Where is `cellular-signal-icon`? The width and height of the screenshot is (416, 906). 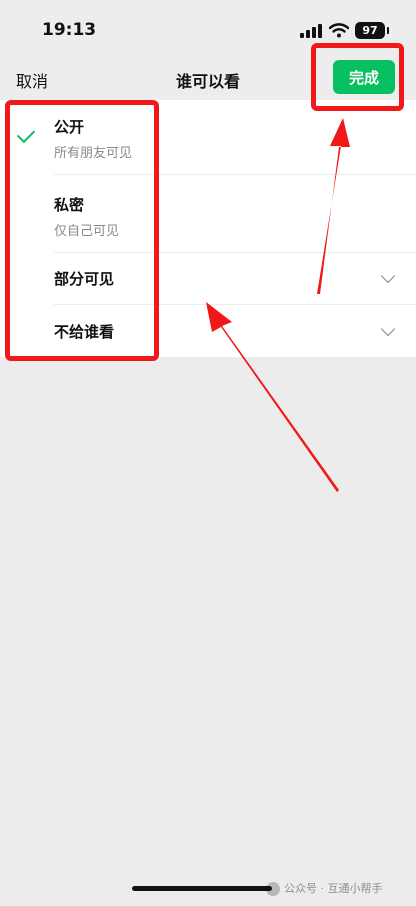
cellular-signal-icon is located at coordinates (311, 31).